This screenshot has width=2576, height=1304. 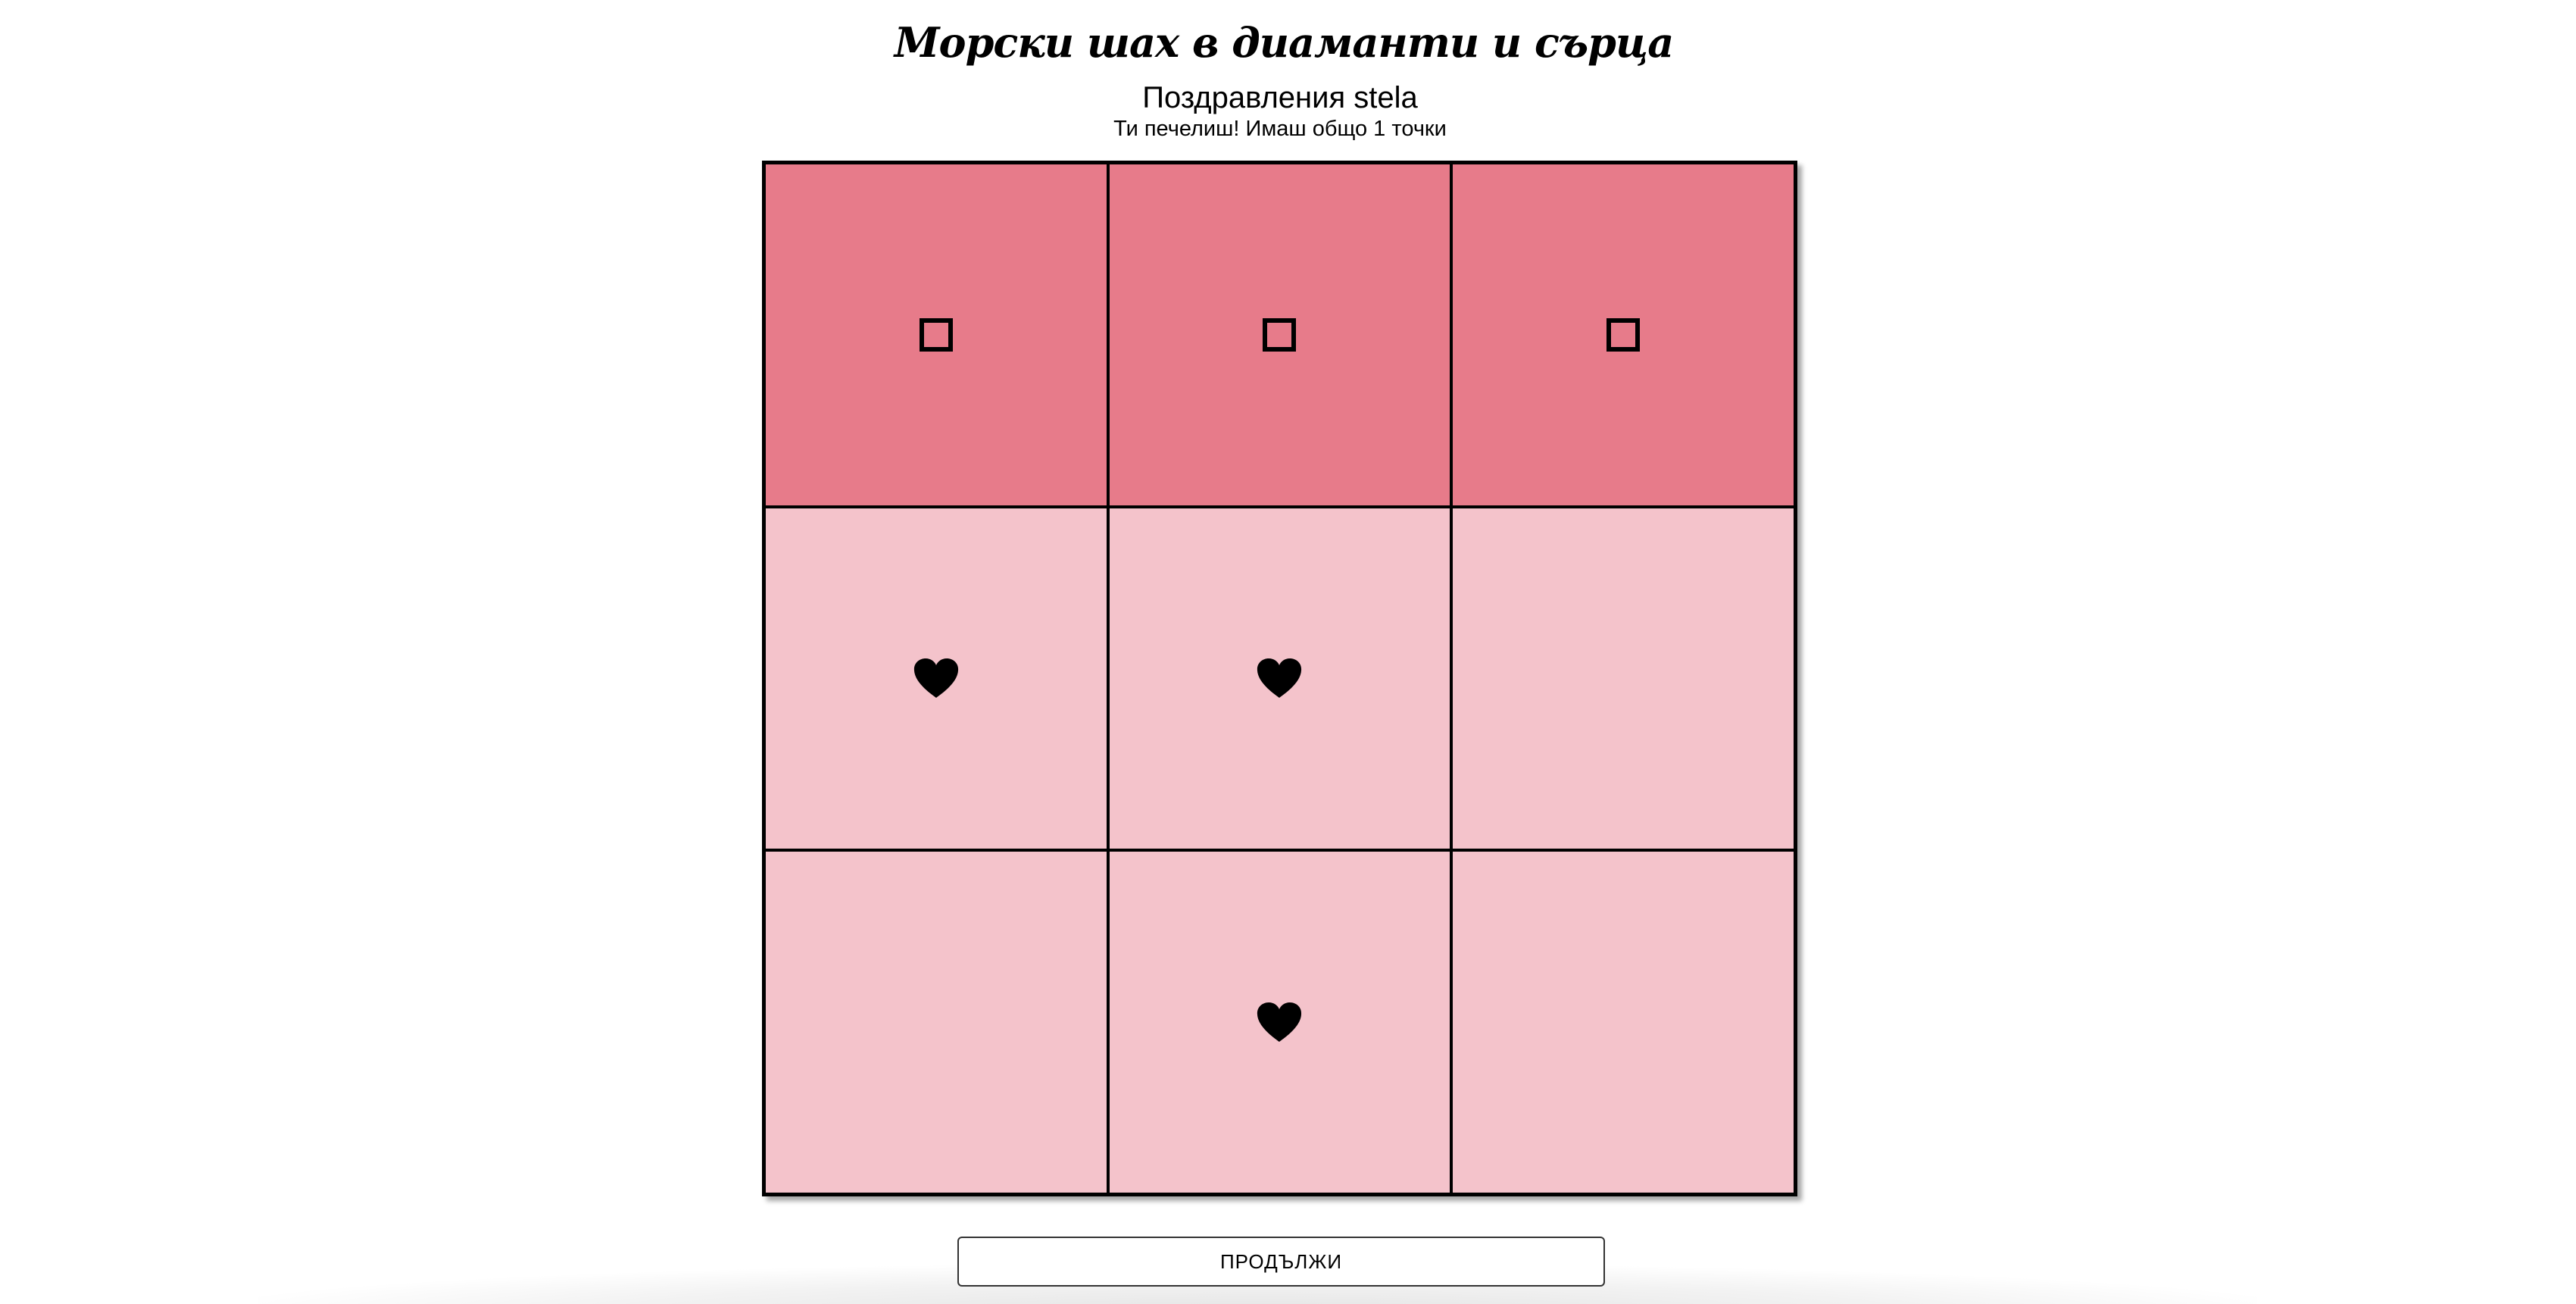 What do you see at coordinates (1280, 98) in the screenshot?
I see `congratulations-message: Поздравления stela` at bounding box center [1280, 98].